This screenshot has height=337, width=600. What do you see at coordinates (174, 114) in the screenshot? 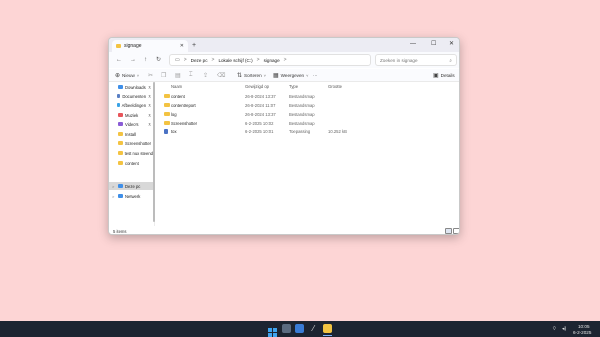
I see `file-name: log` at bounding box center [174, 114].